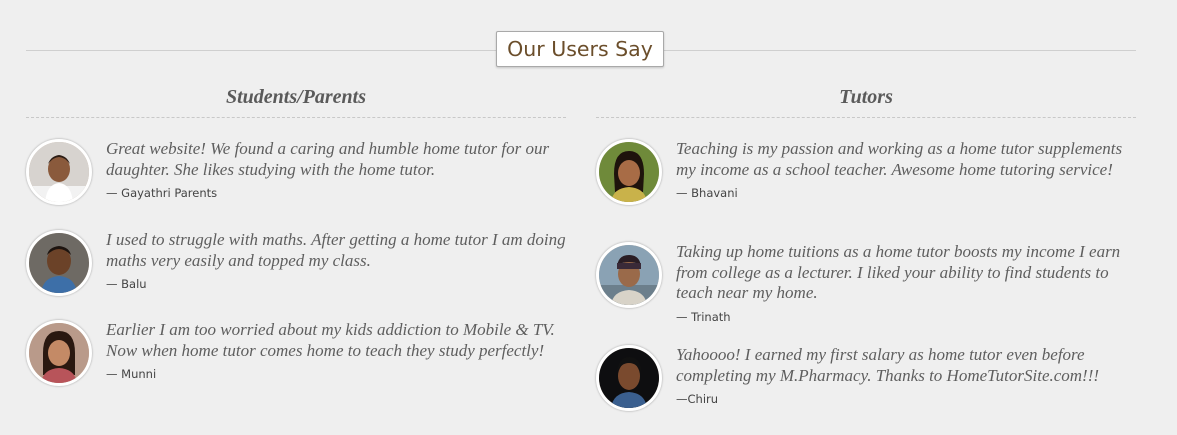 Image resolution: width=1177 pixels, height=435 pixels. Describe the element at coordinates (697, 399) in the screenshot. I see `testimonial-author: —Chiru` at that location.